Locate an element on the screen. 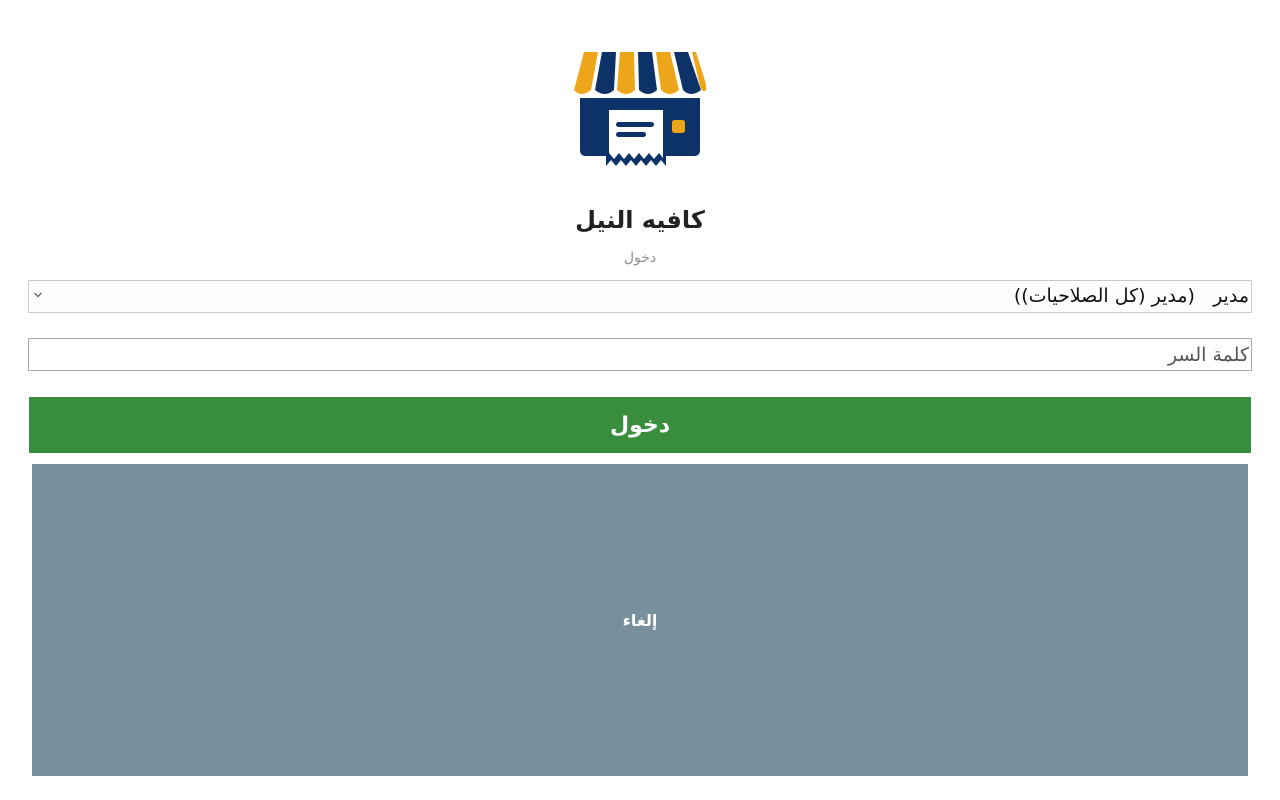 The width and height of the screenshot is (1280, 800). password-input is located at coordinates (640, 354).